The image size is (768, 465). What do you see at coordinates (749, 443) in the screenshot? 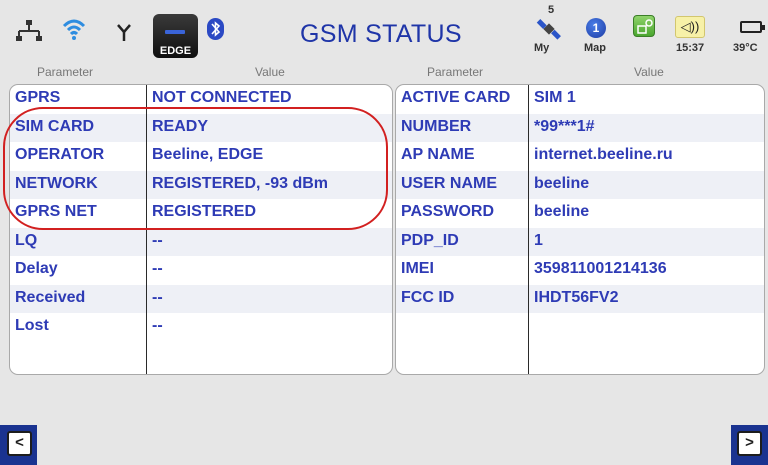
I see `next-button: >` at bounding box center [749, 443].